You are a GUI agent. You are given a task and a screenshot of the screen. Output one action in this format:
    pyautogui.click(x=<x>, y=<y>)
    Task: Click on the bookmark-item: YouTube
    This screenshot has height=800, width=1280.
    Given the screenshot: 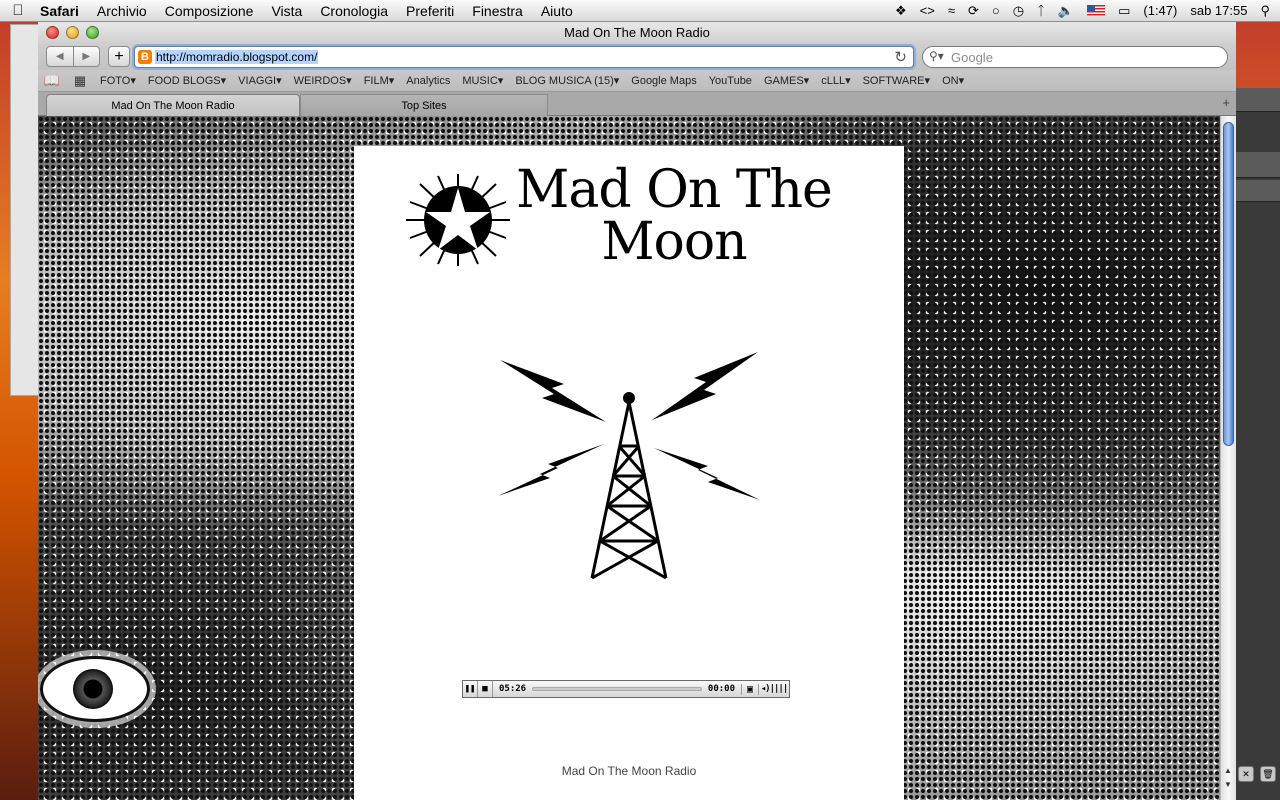 What is the action you would take?
    pyautogui.click(x=730, y=81)
    